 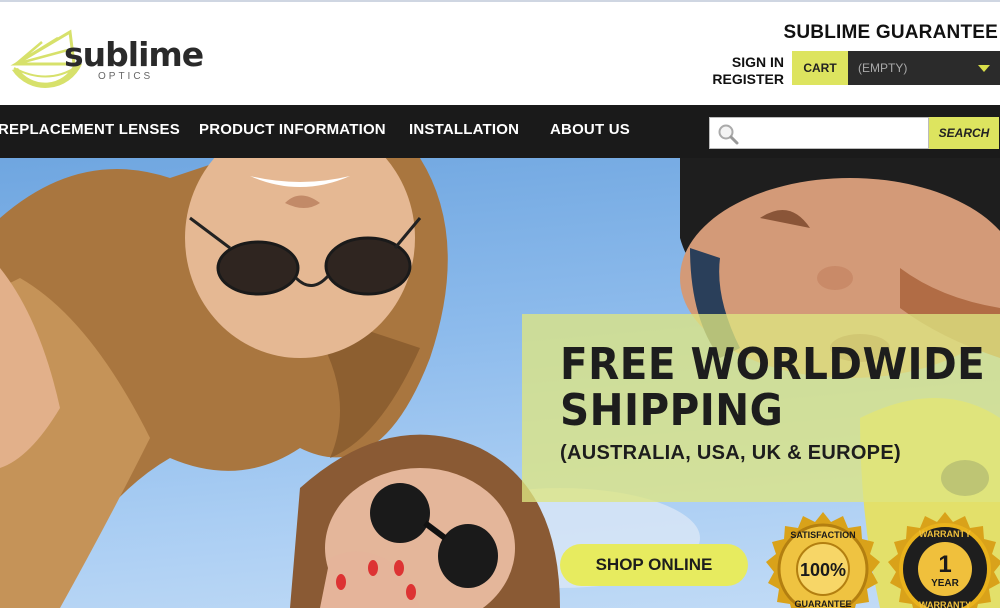 I want to click on satisfaction-guarantee-badge: 100% SATISFACTION GUARANTEE, so click(x=823, y=559).